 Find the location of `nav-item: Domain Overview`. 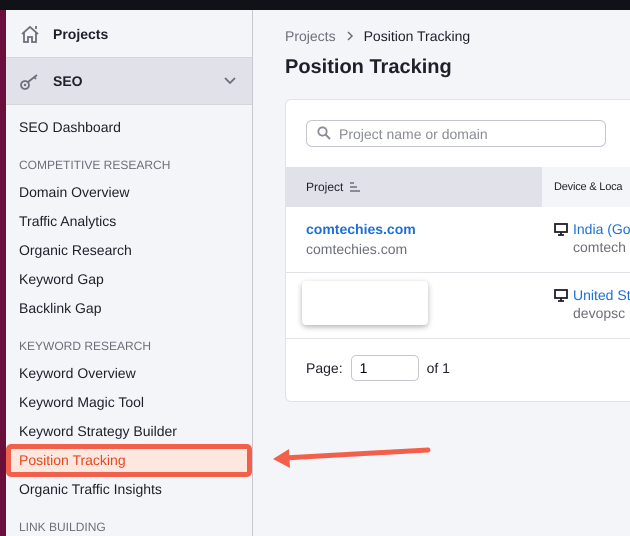

nav-item: Domain Overview is located at coordinates (129, 192).